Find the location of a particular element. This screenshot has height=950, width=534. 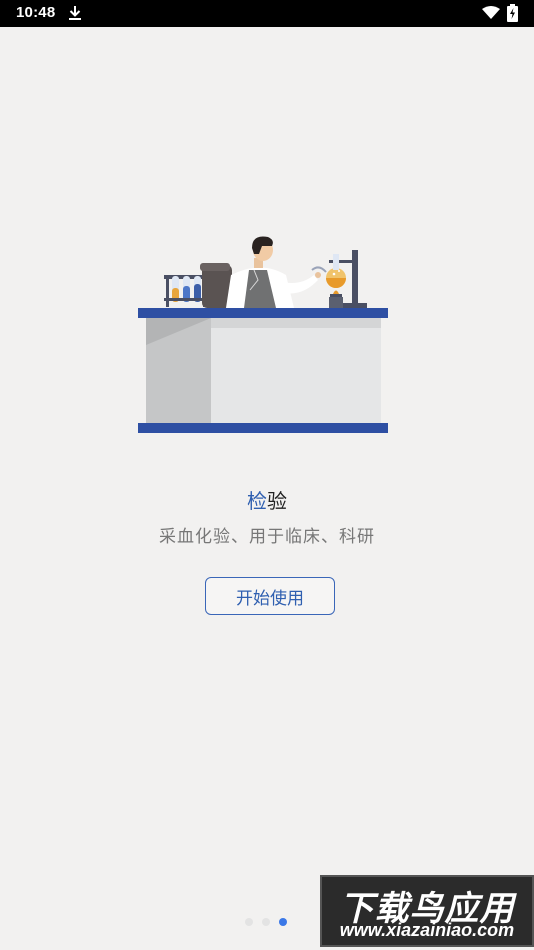

page-indicator is located at coordinates (266, 922).